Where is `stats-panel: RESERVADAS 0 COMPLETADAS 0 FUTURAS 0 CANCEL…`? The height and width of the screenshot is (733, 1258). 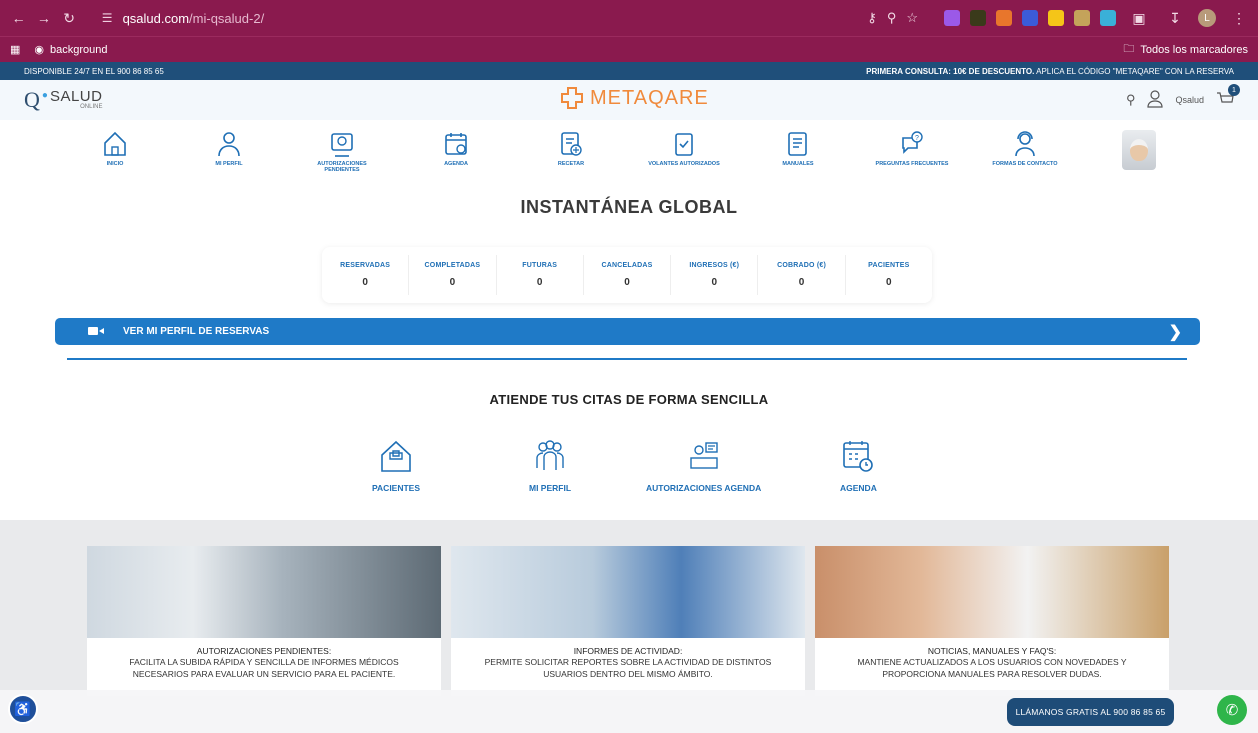
stats-panel: RESERVADAS 0 COMPLETADAS 0 FUTURAS 0 CANCEL… is located at coordinates (627, 275).